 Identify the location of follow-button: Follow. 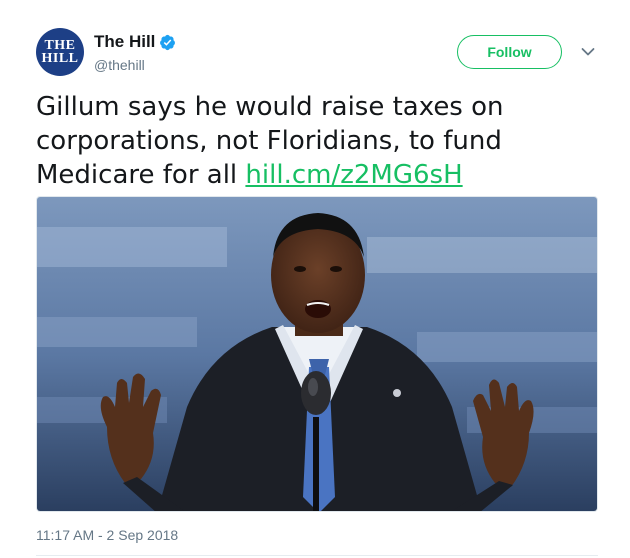
(509, 52).